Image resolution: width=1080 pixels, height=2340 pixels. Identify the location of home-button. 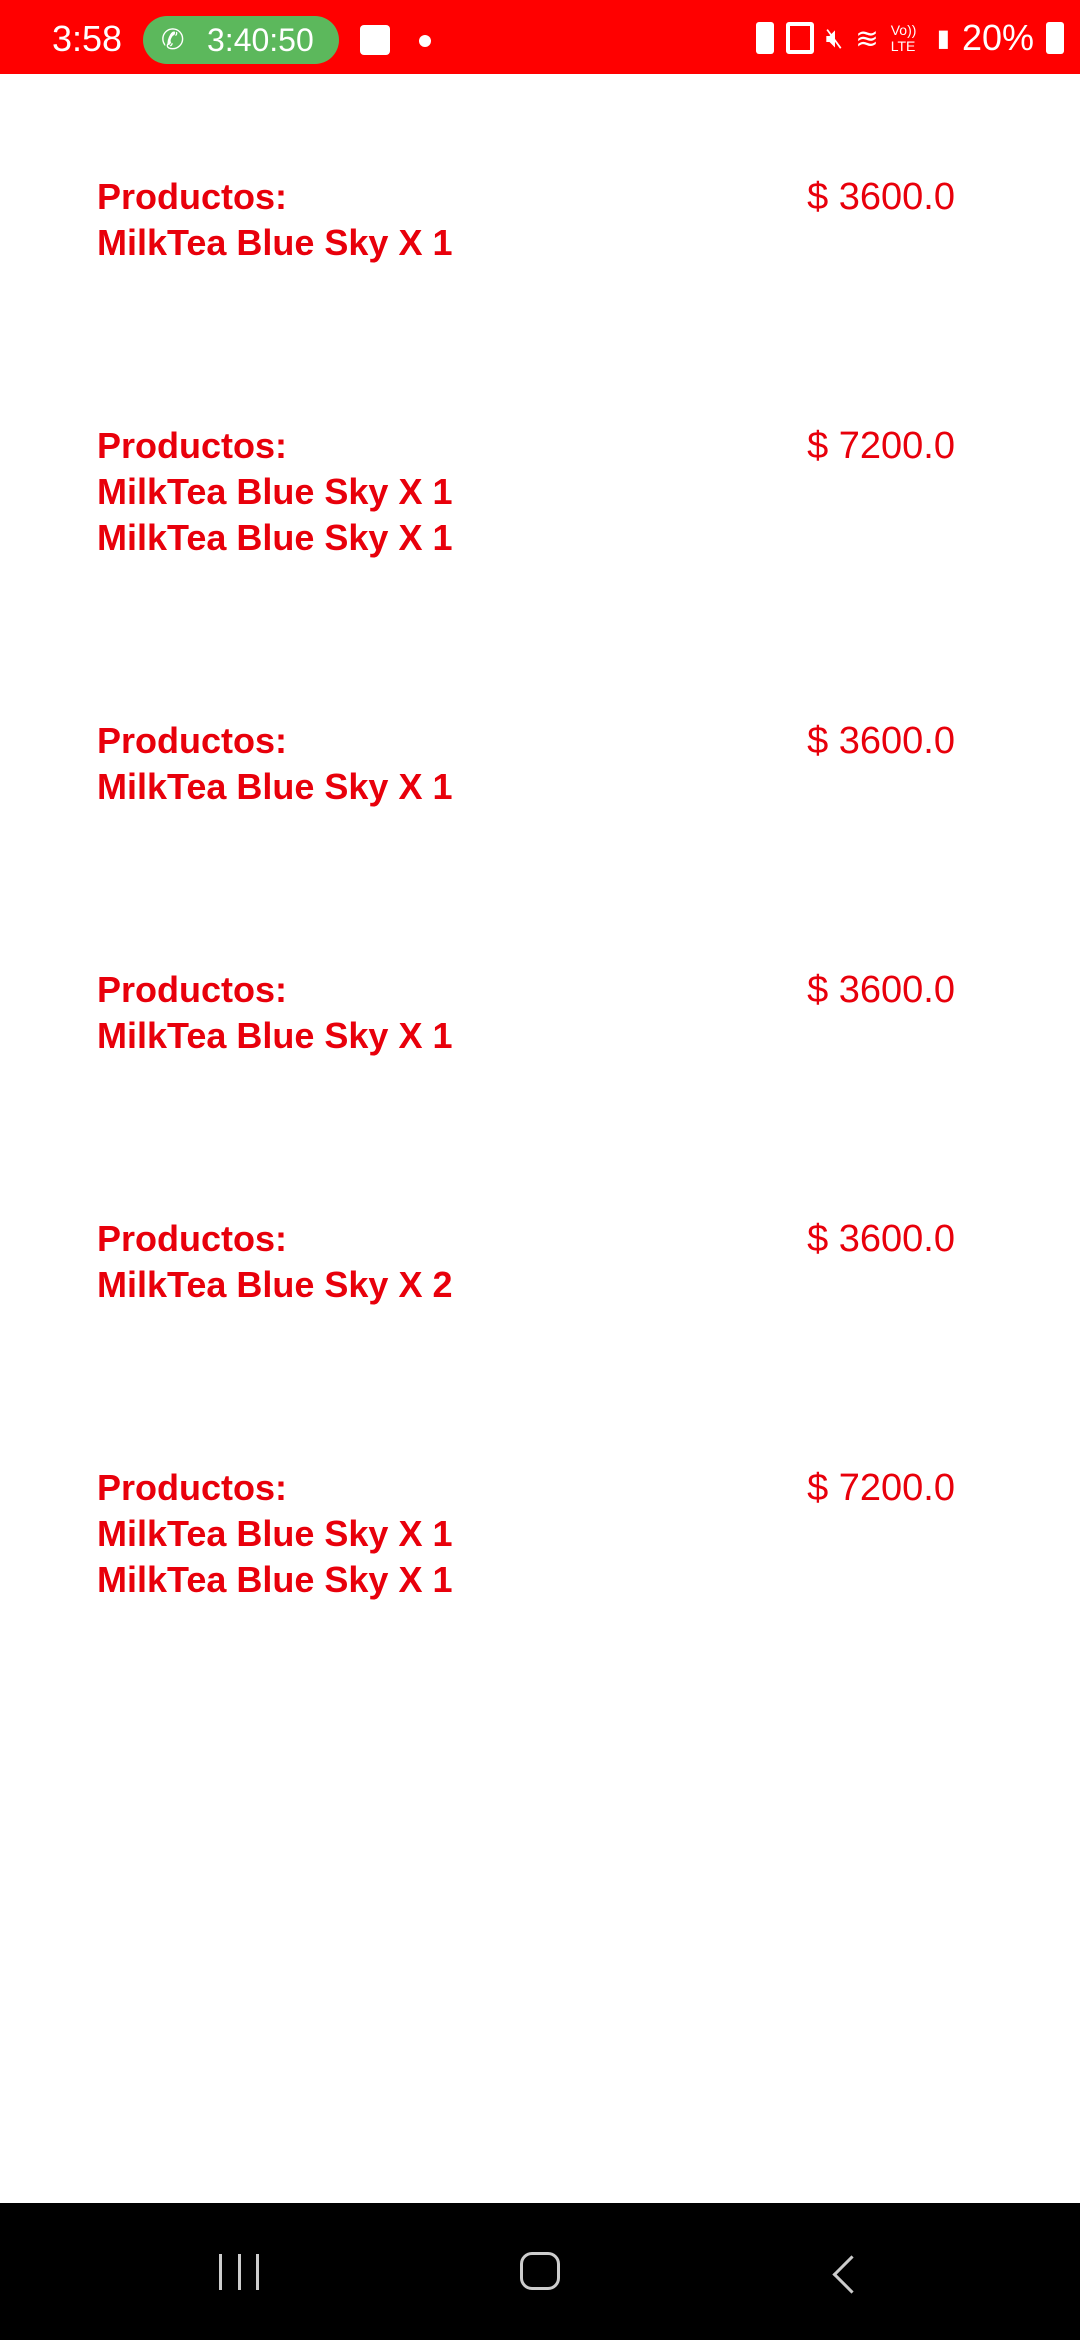
(540, 2271).